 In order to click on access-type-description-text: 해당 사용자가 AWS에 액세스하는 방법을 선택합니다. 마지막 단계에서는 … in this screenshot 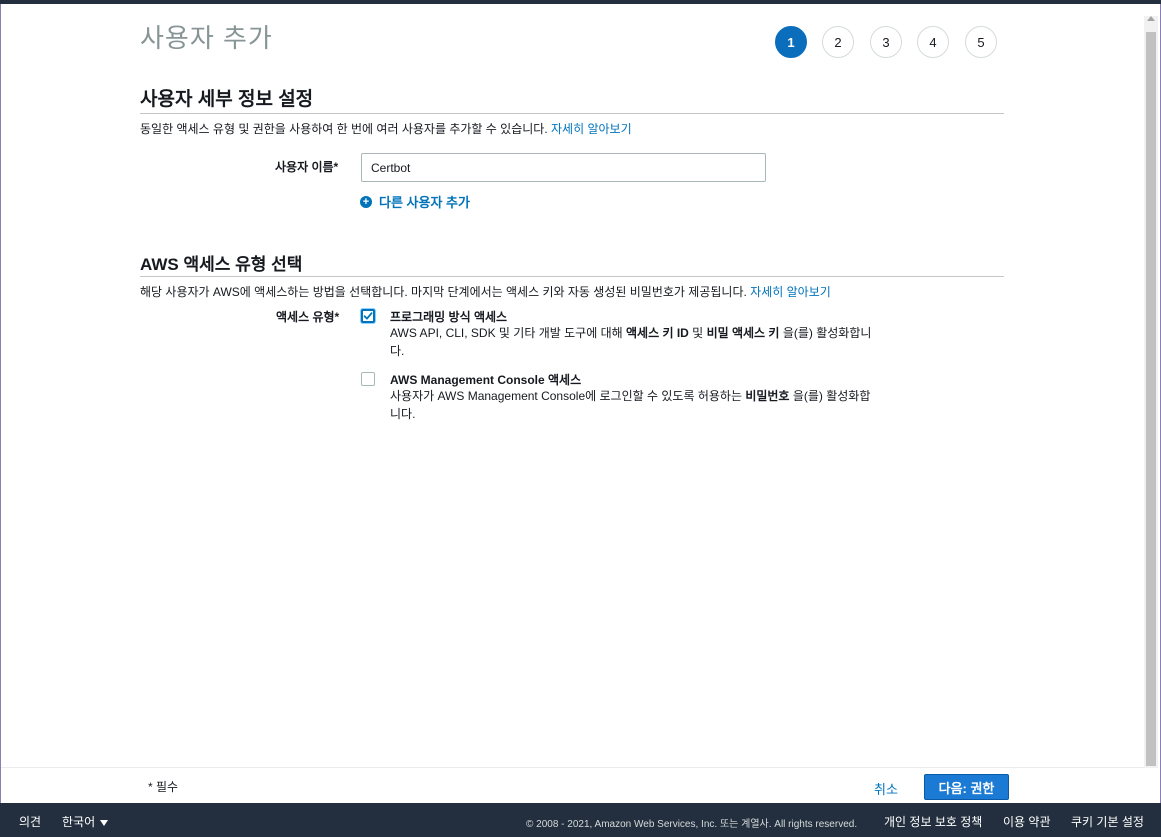, I will do `click(443, 292)`.